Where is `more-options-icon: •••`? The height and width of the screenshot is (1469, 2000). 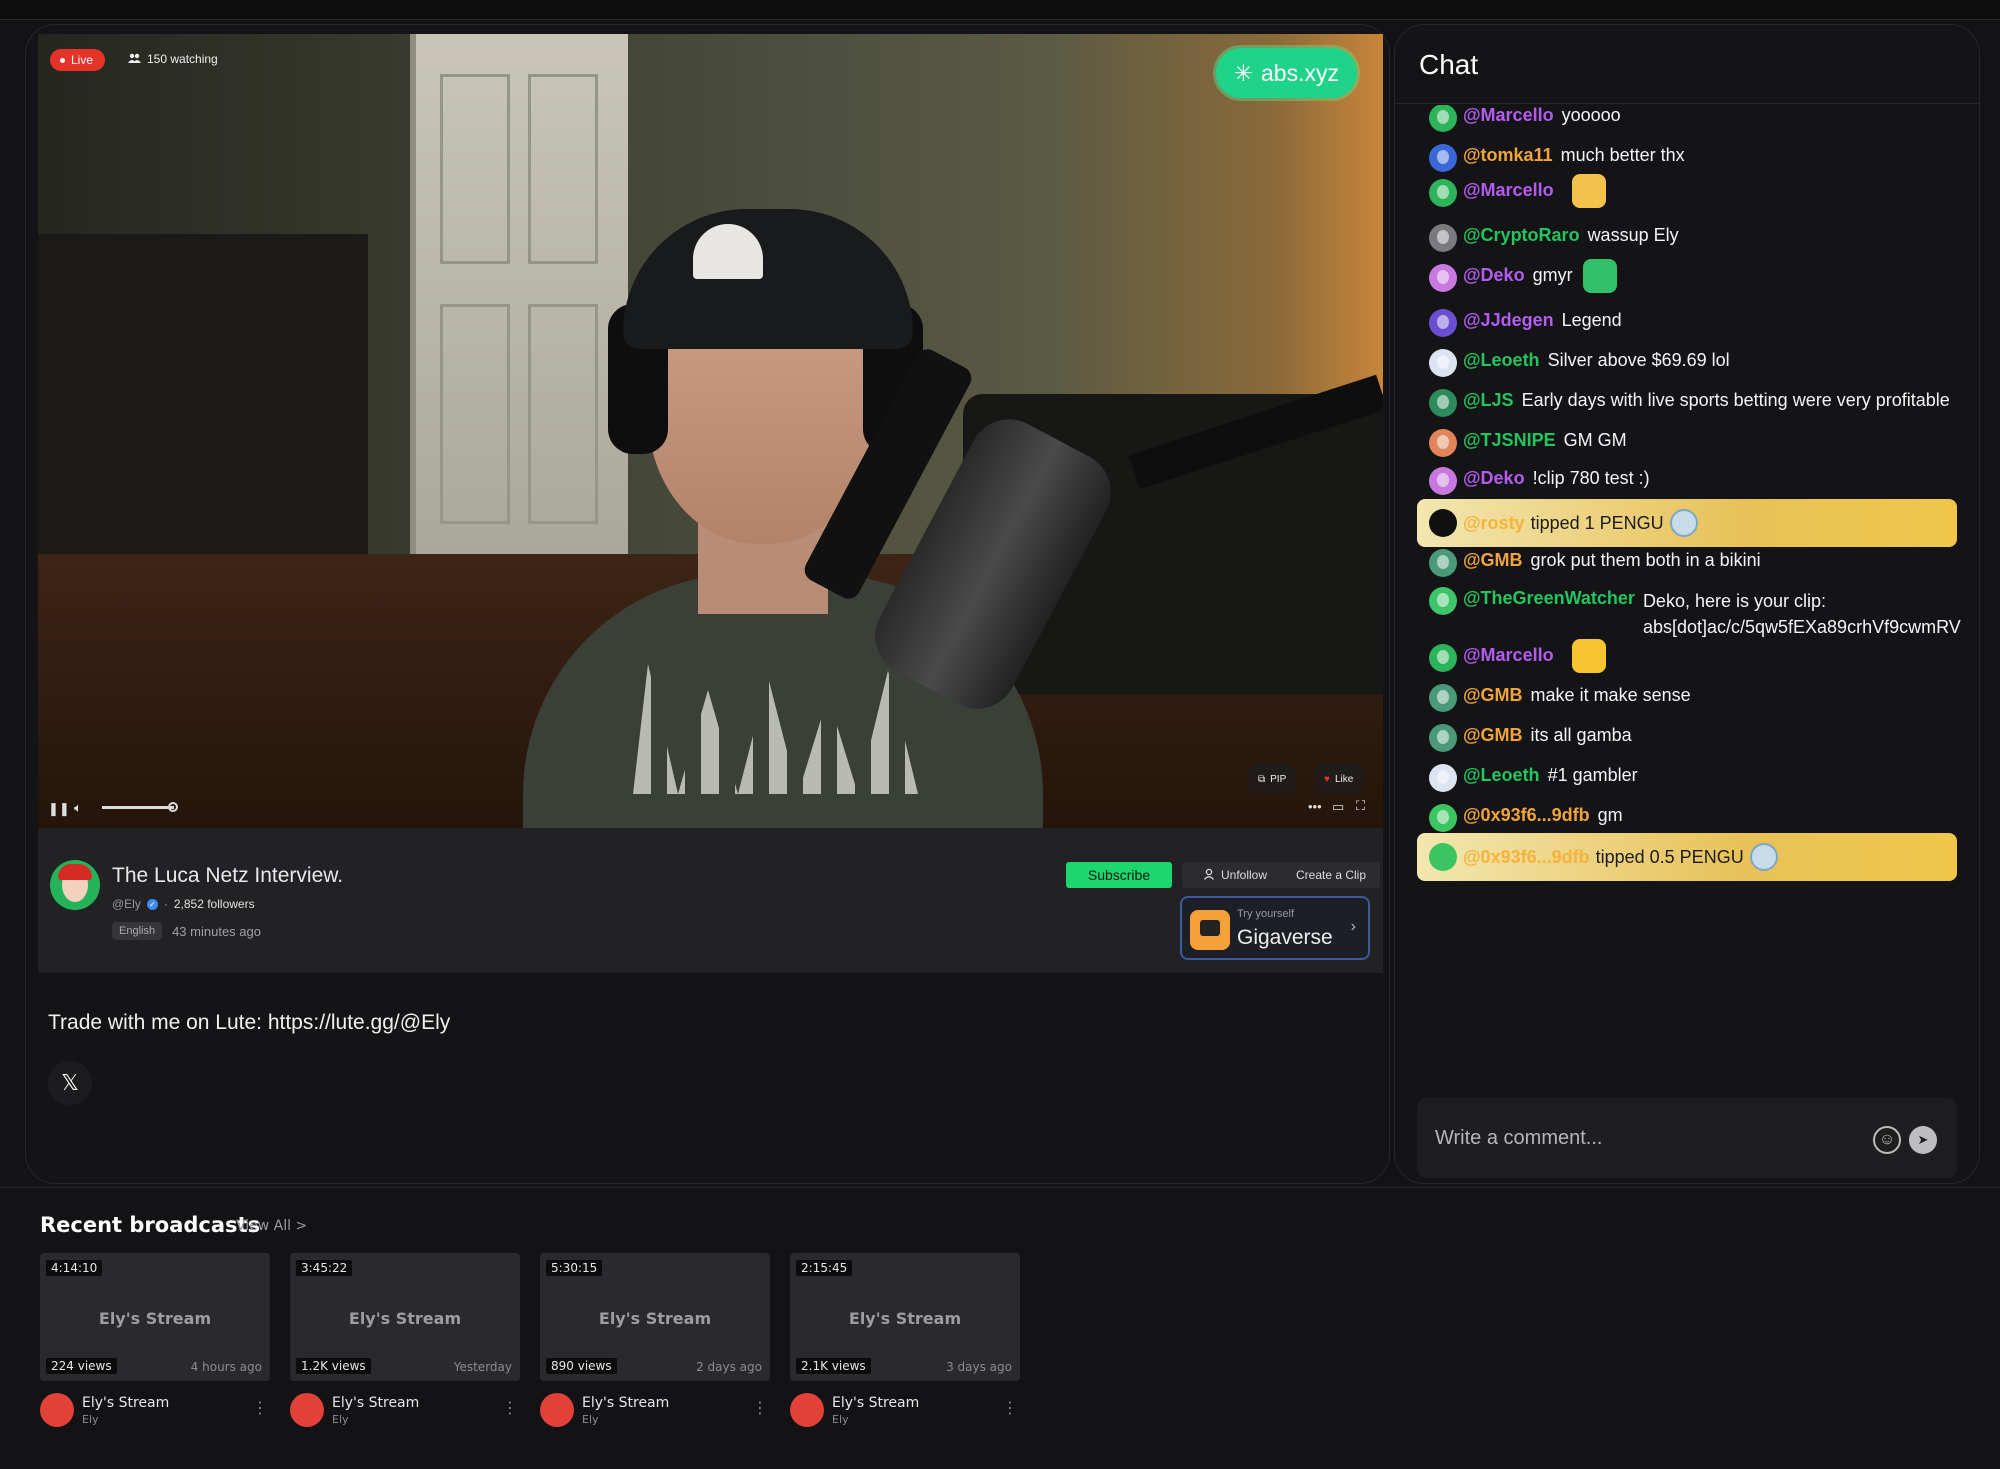
more-options-icon: ••• is located at coordinates (1315, 806).